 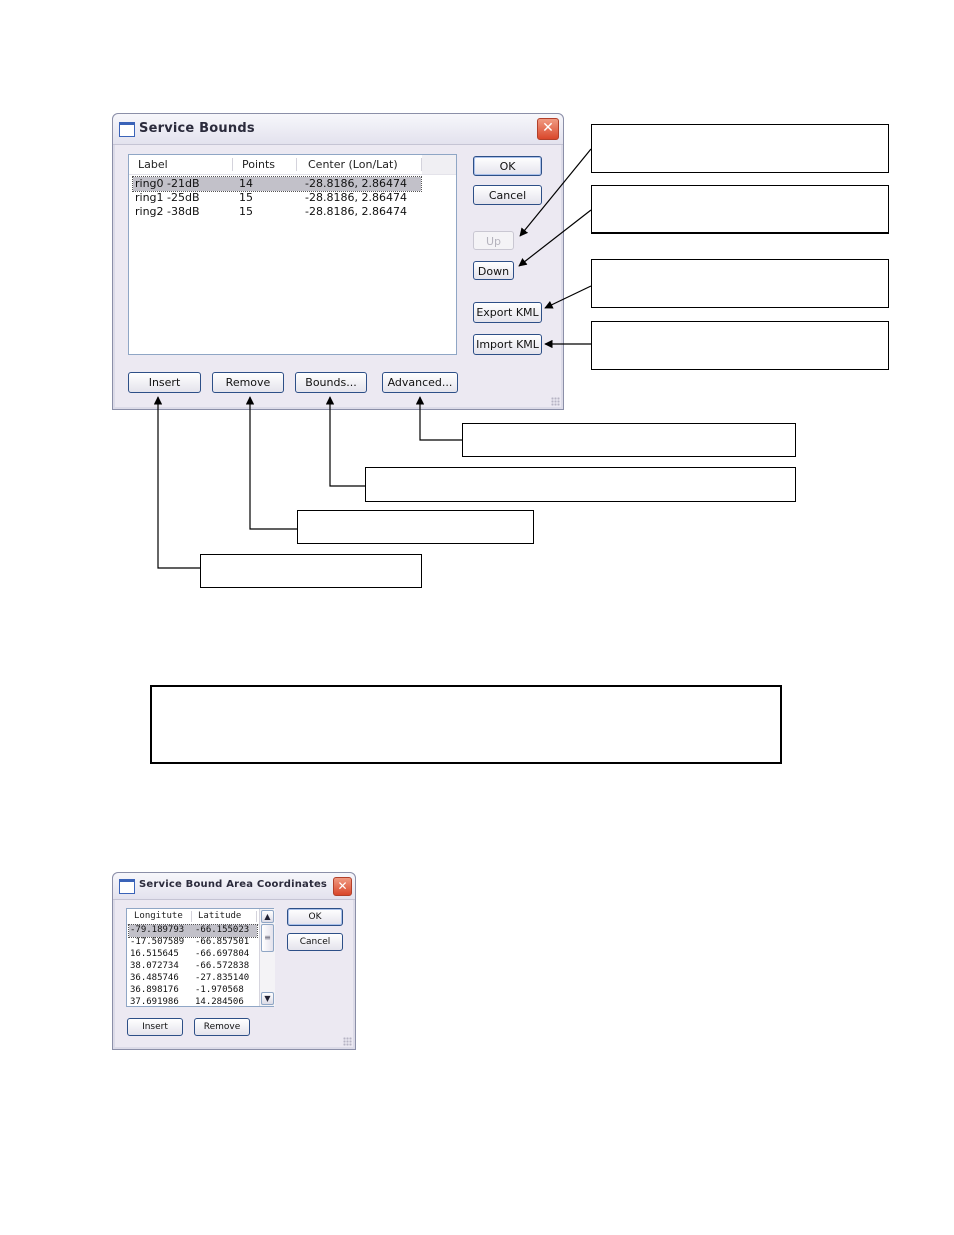 I want to click on list-row: 16.515645 -66.697804, so click(x=193, y=955).